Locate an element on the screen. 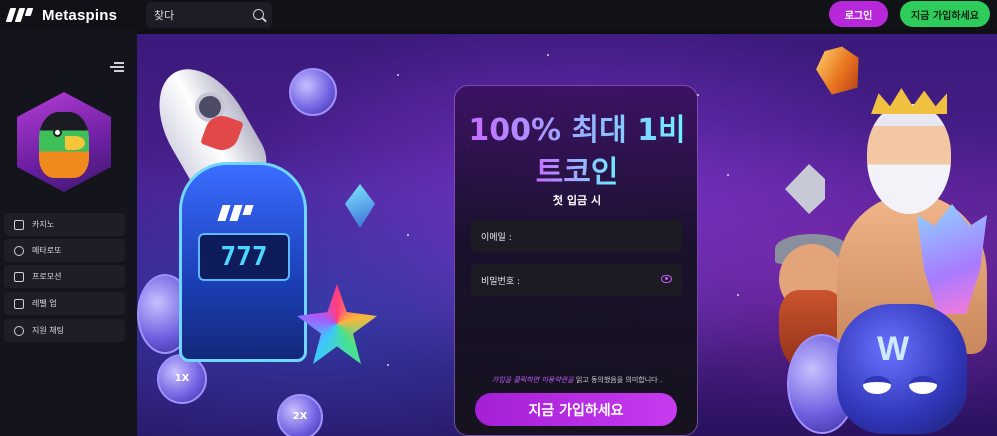 The width and height of the screenshot is (997, 436). terms-notice: 가입을 클릭하면 이용약관을 읽고 동의했음을 의미합니다 . is located at coordinates (577, 380).